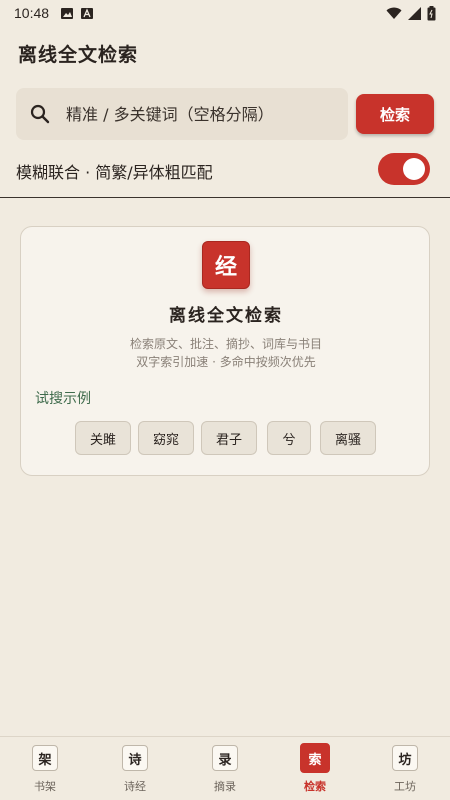 This screenshot has height=800, width=450. What do you see at coordinates (405, 758) in the screenshot?
I see `workshop-icon: 坊` at bounding box center [405, 758].